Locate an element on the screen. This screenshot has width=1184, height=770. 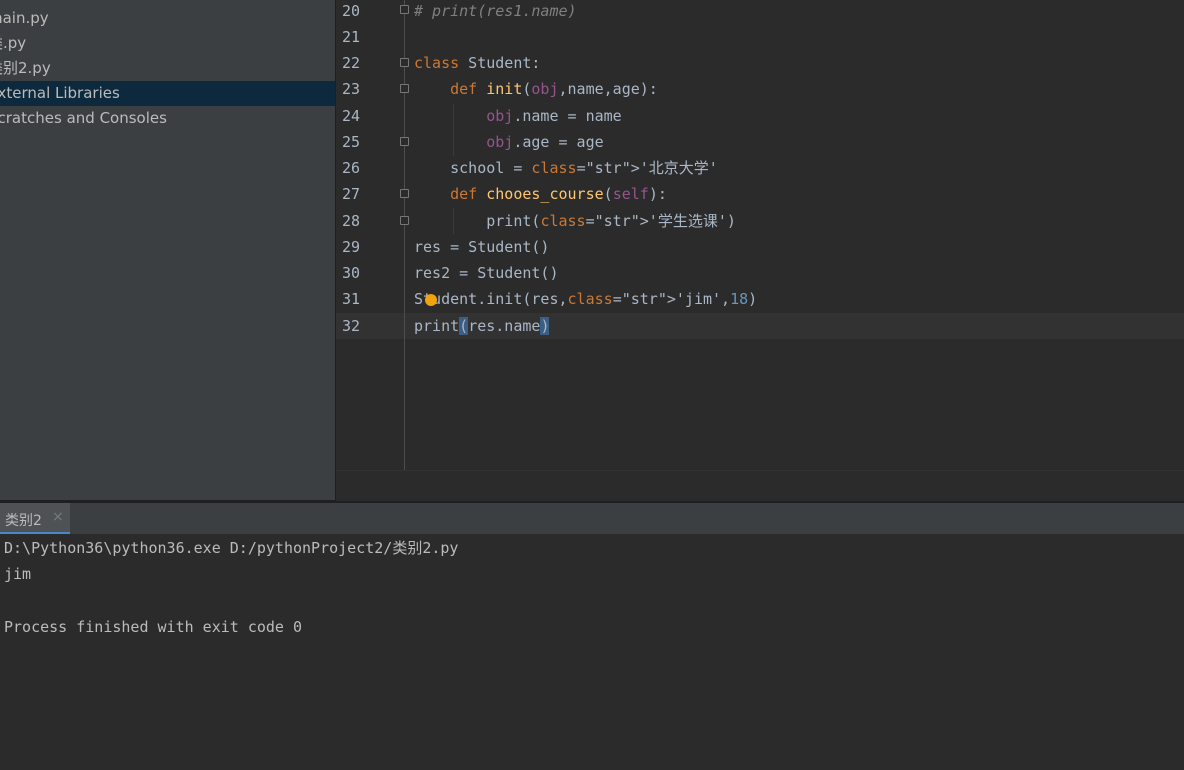
gutter-divider is located at coordinates (404, 235).